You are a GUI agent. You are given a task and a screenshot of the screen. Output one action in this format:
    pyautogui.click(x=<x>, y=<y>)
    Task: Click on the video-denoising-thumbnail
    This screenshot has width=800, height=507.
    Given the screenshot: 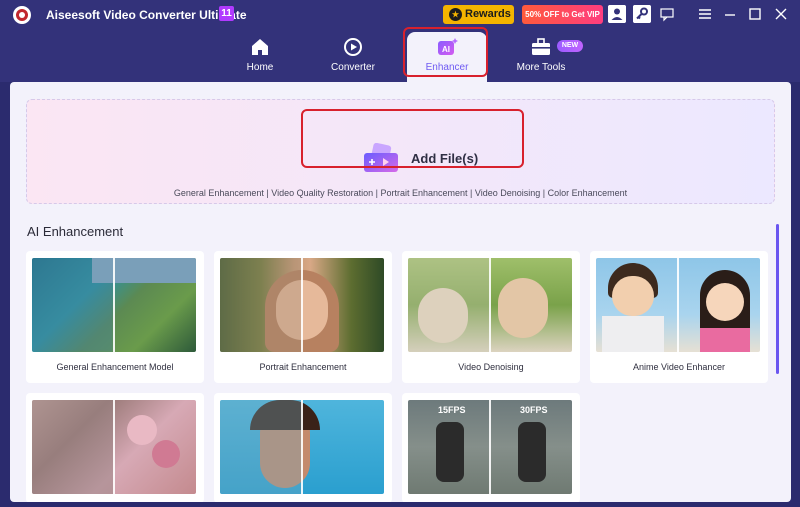 What is the action you would take?
    pyautogui.click(x=490, y=305)
    